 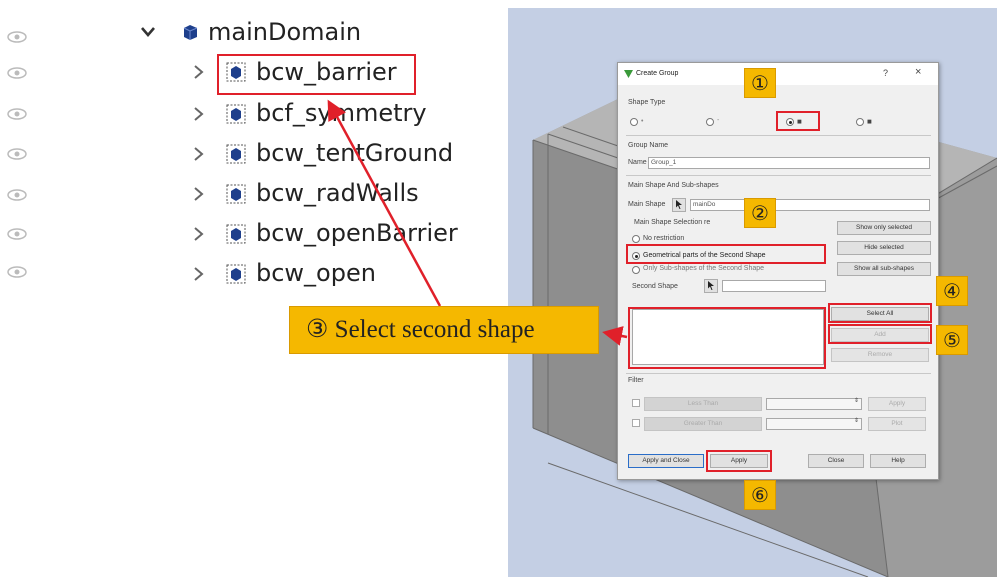 What do you see at coordinates (354, 153) in the screenshot?
I see `tree-item-bcw-tentground: bcw_tentGround` at bounding box center [354, 153].